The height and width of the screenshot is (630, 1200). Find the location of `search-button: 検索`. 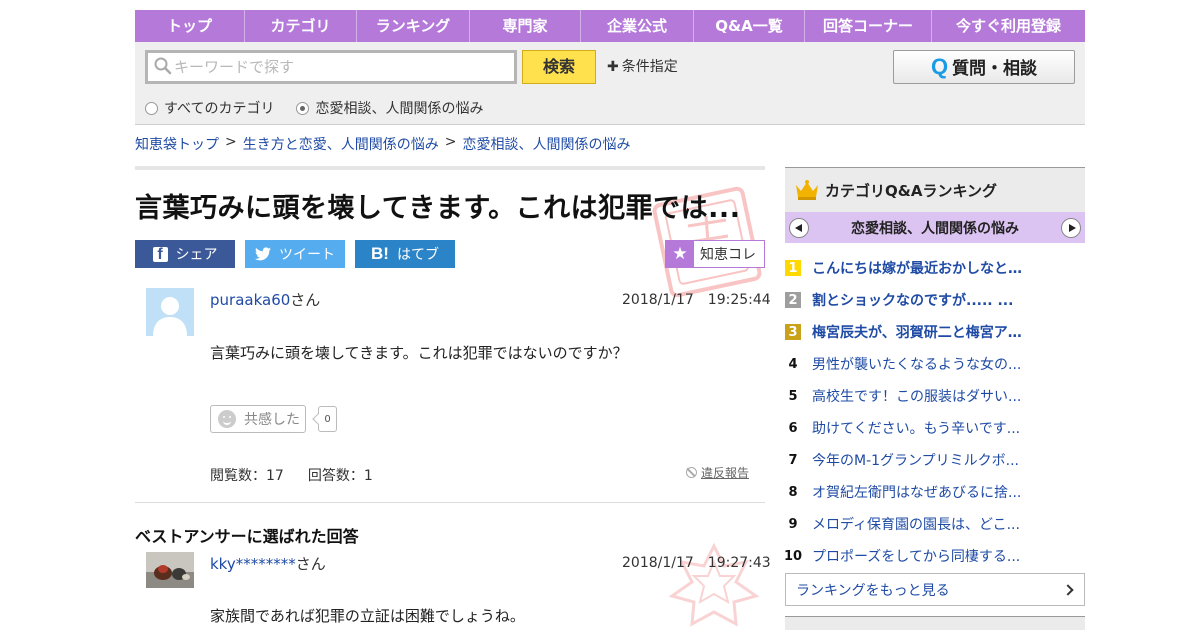

search-button: 検索 is located at coordinates (559, 67).